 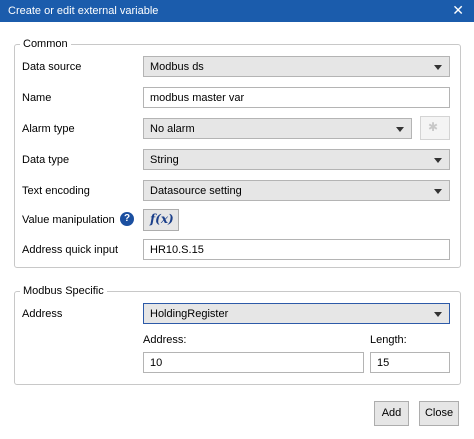 I want to click on name-field, so click(x=296, y=97).